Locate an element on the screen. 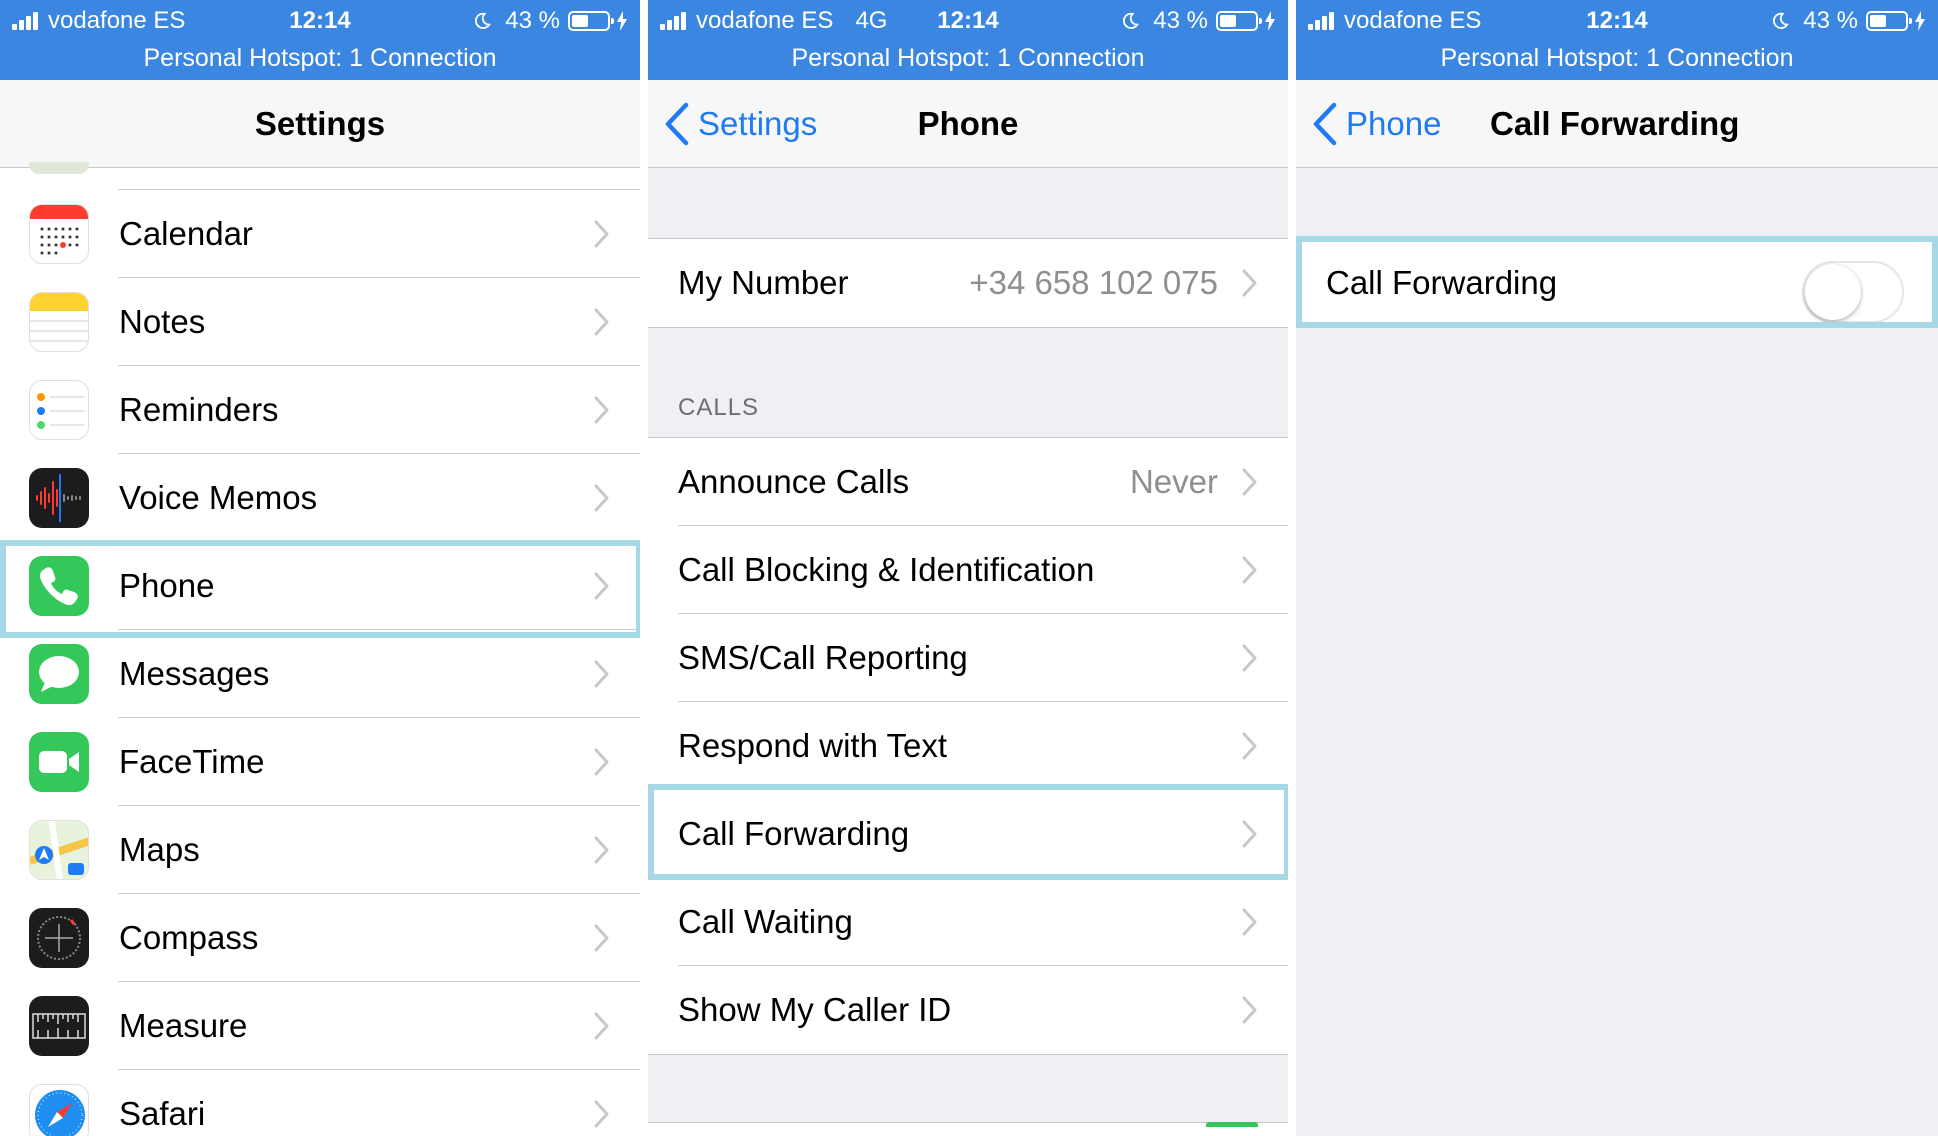 This screenshot has height=1136, width=1938. phone-item-sms-call-reporting: SMS/Call Reporting is located at coordinates (968, 658).